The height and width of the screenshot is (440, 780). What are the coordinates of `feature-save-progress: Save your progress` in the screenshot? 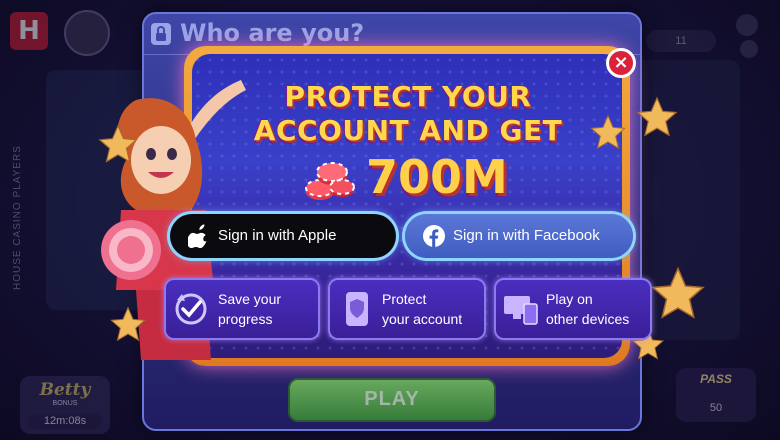 It's located at (242, 309).